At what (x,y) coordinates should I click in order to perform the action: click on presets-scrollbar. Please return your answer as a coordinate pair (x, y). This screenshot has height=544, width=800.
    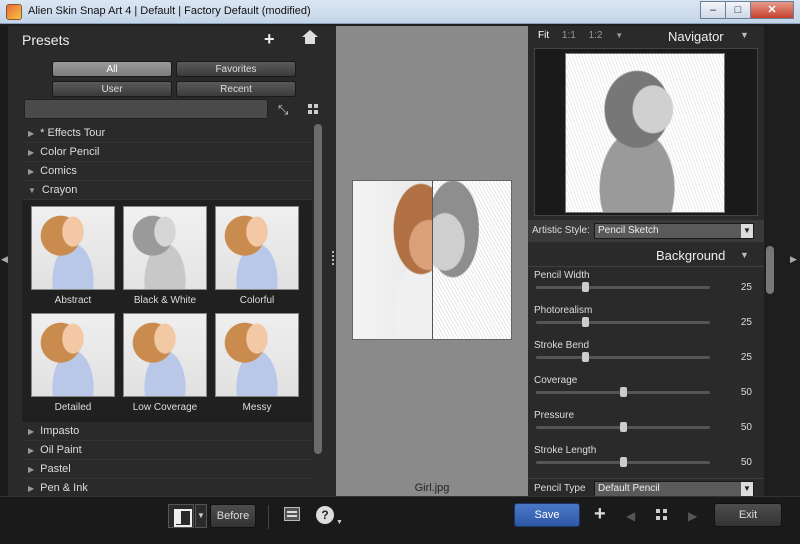
    Looking at the image, I should click on (318, 289).